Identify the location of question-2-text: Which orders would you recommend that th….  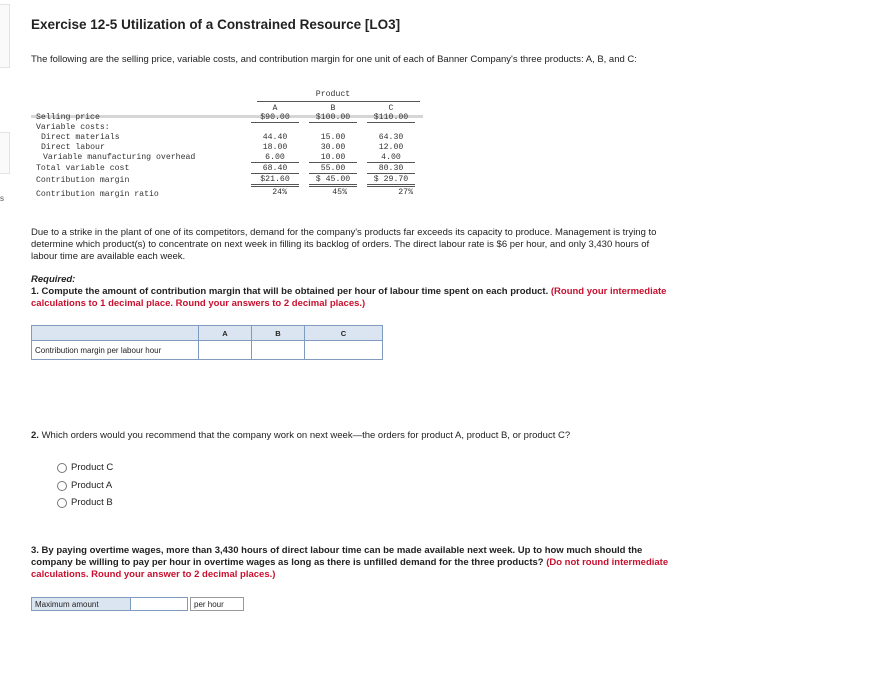
(306, 435).